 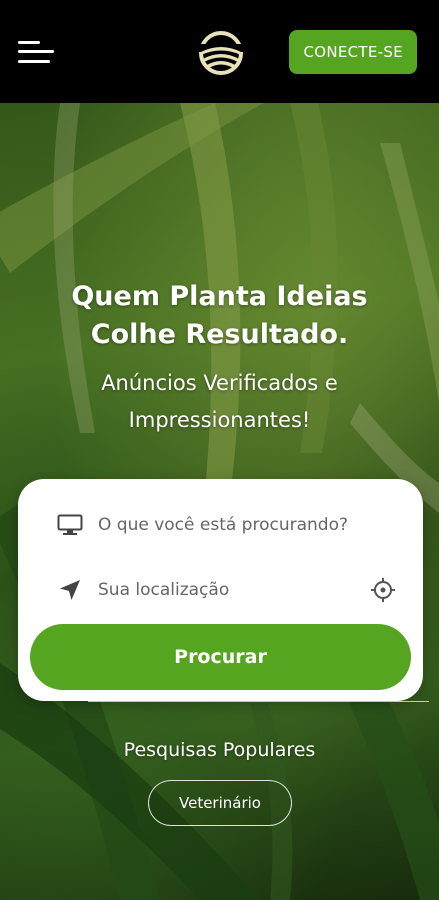 What do you see at coordinates (258, 701) in the screenshot?
I see `divider-line` at bounding box center [258, 701].